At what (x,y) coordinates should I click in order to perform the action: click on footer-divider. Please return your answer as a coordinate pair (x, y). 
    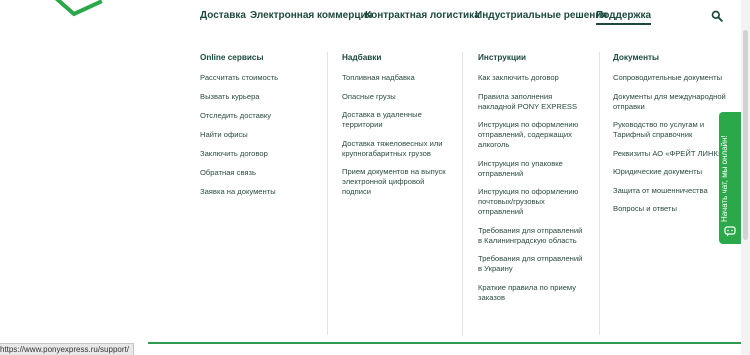
    Looking at the image, I should click on (444, 343).